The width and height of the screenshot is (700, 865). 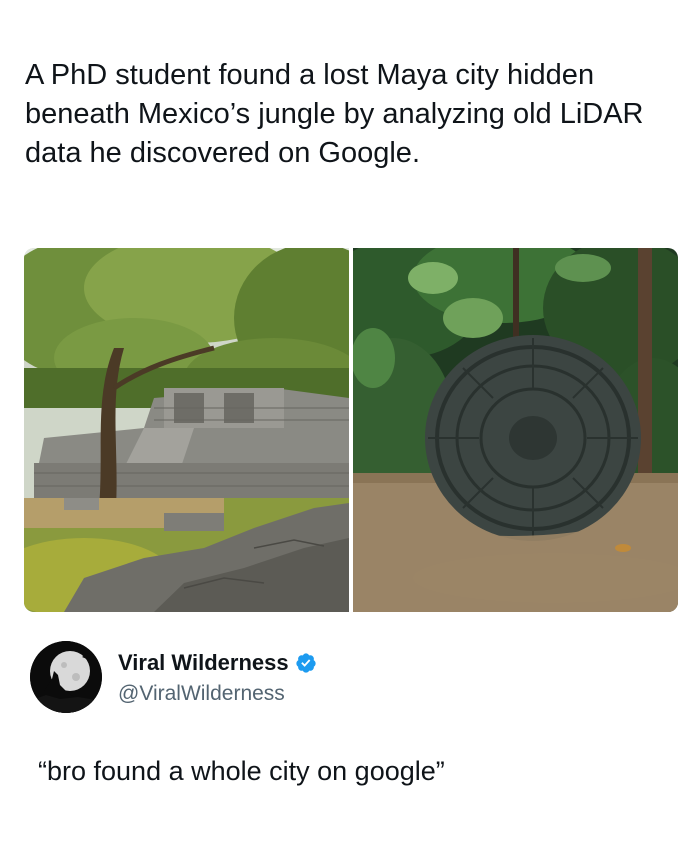 I want to click on wolf-howling-moon-icon, so click(x=66, y=677).